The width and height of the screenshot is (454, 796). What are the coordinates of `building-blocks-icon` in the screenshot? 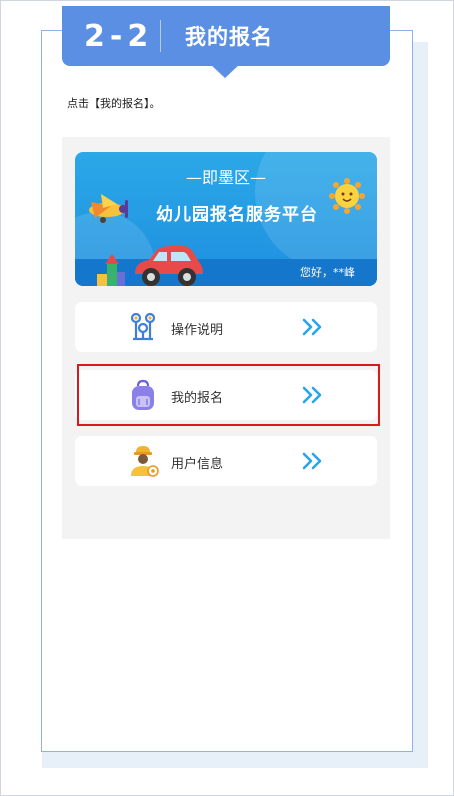 It's located at (111, 270).